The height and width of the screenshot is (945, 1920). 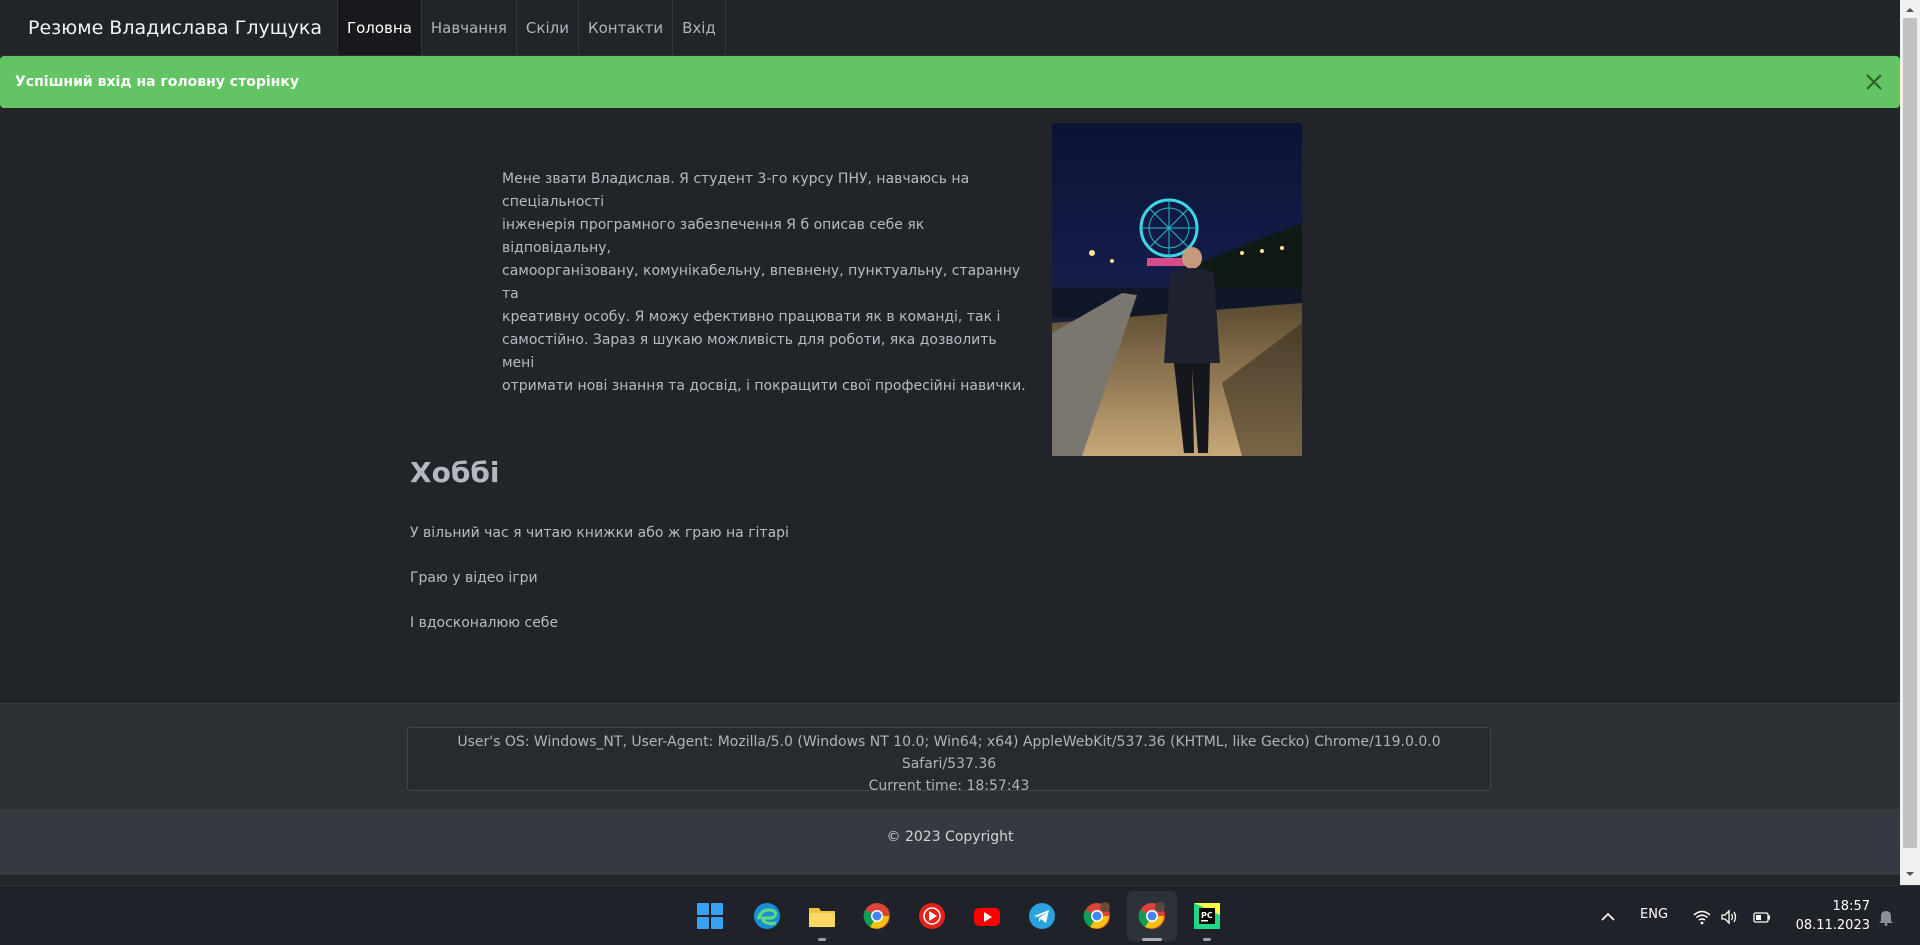 I want to click on windows-taskbar: PC ENG 18:57 08.11.2023, so click(x=960, y=915).